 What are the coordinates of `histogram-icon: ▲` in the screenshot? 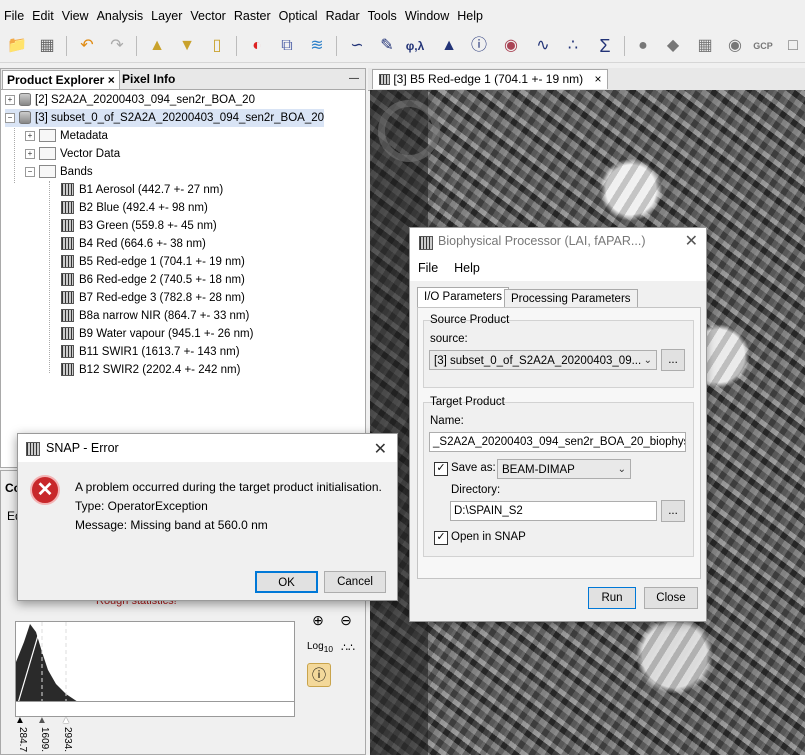 It's located at (449, 46).